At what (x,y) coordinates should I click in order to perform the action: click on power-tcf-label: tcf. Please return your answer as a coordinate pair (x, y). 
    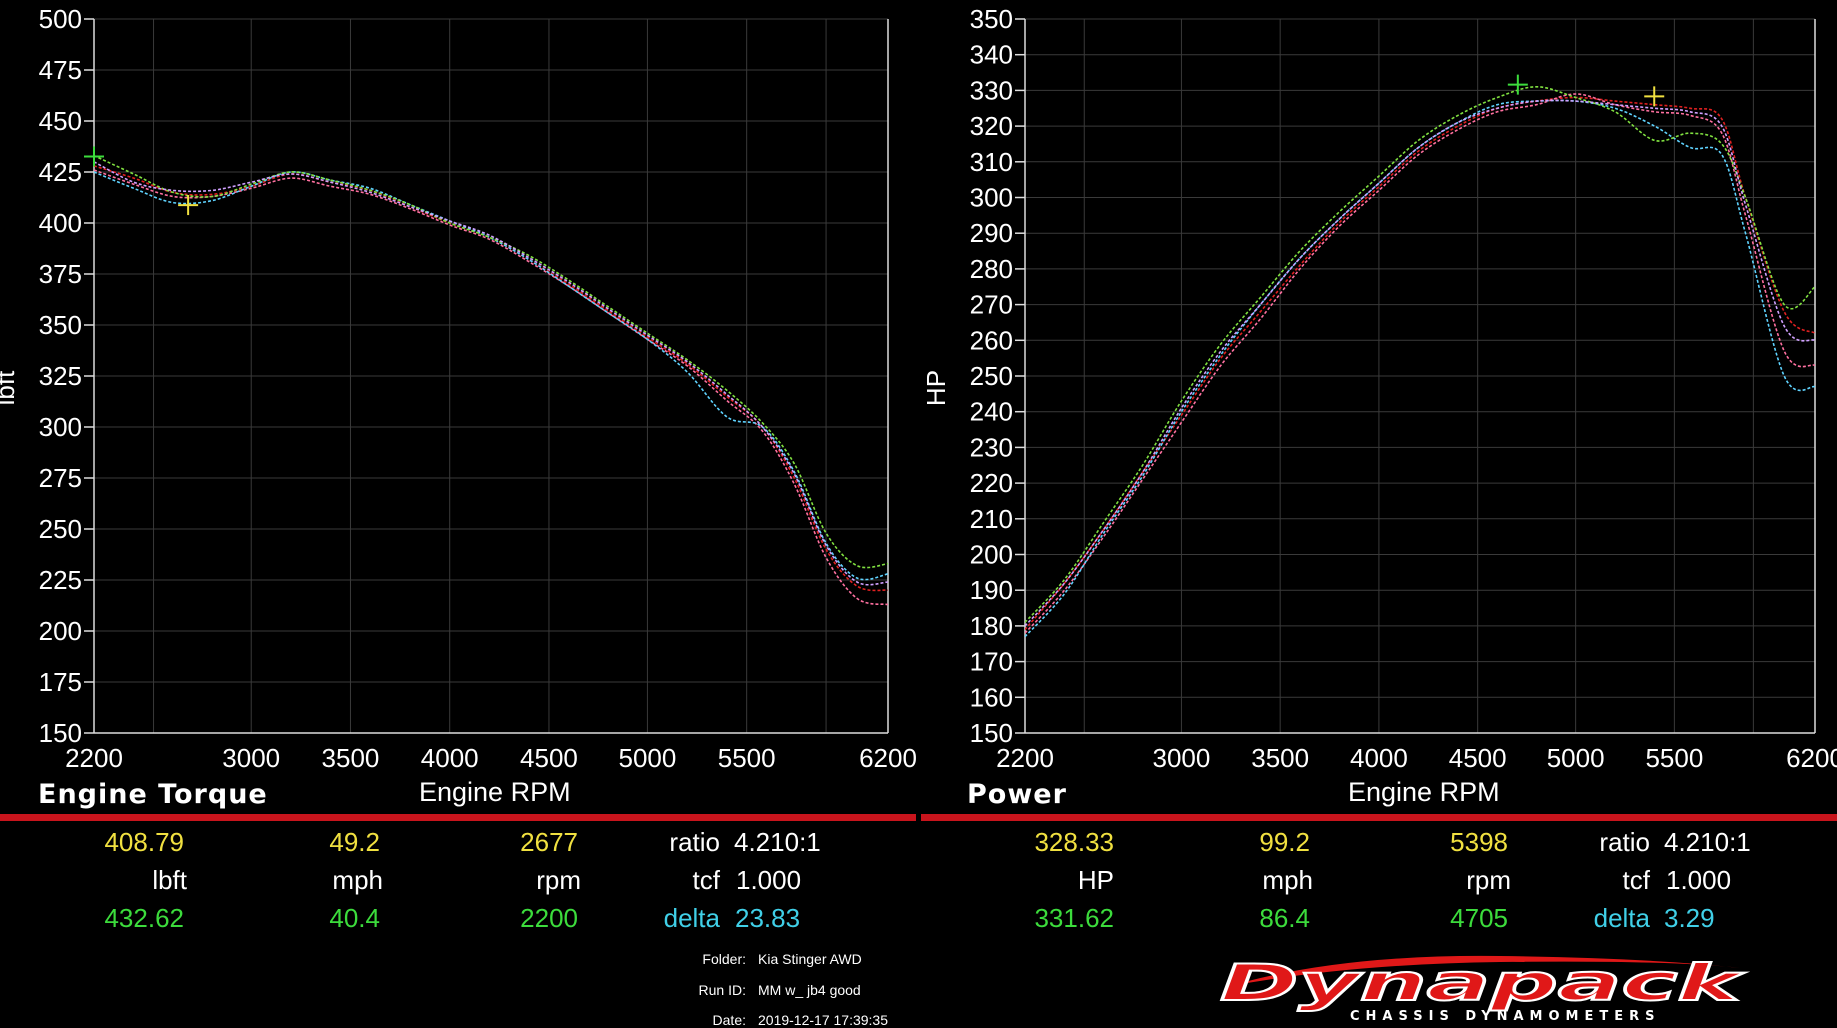
    Looking at the image, I should click on (1636, 880).